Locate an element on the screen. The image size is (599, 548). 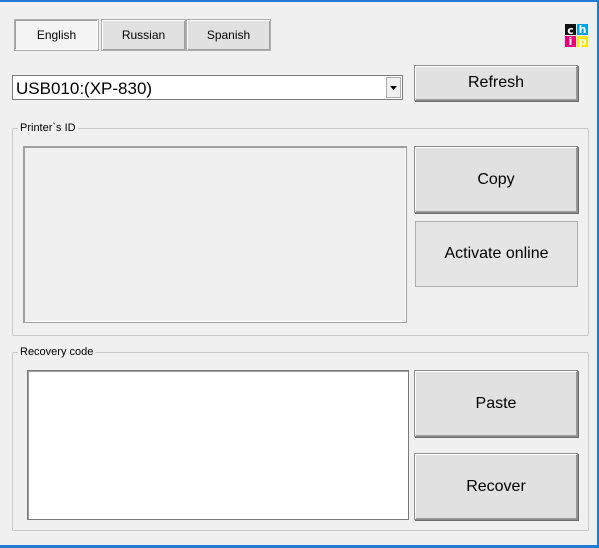
tab-spanish: Spanish is located at coordinates (228, 35).